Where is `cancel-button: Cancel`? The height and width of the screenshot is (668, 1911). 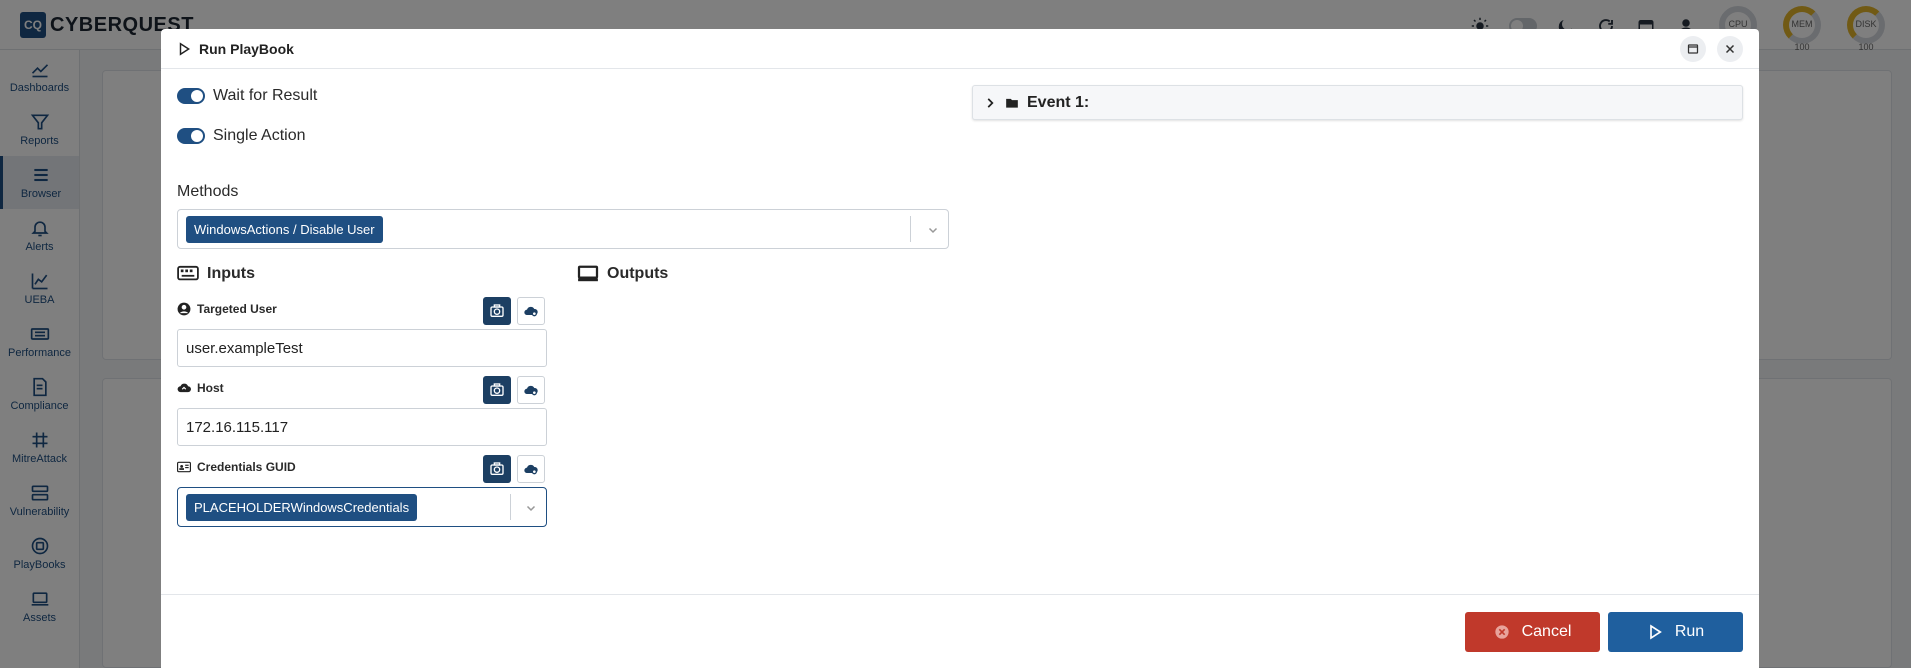 cancel-button: Cancel is located at coordinates (1532, 632).